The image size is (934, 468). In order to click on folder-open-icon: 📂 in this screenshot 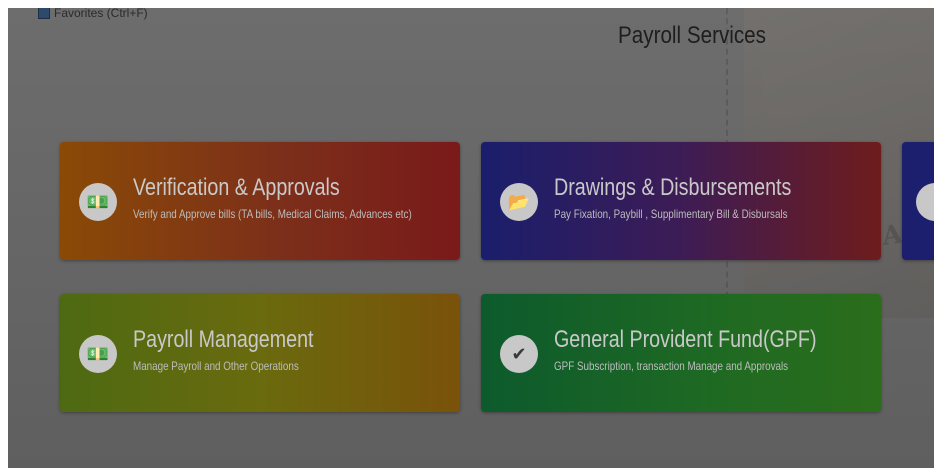, I will do `click(519, 202)`.